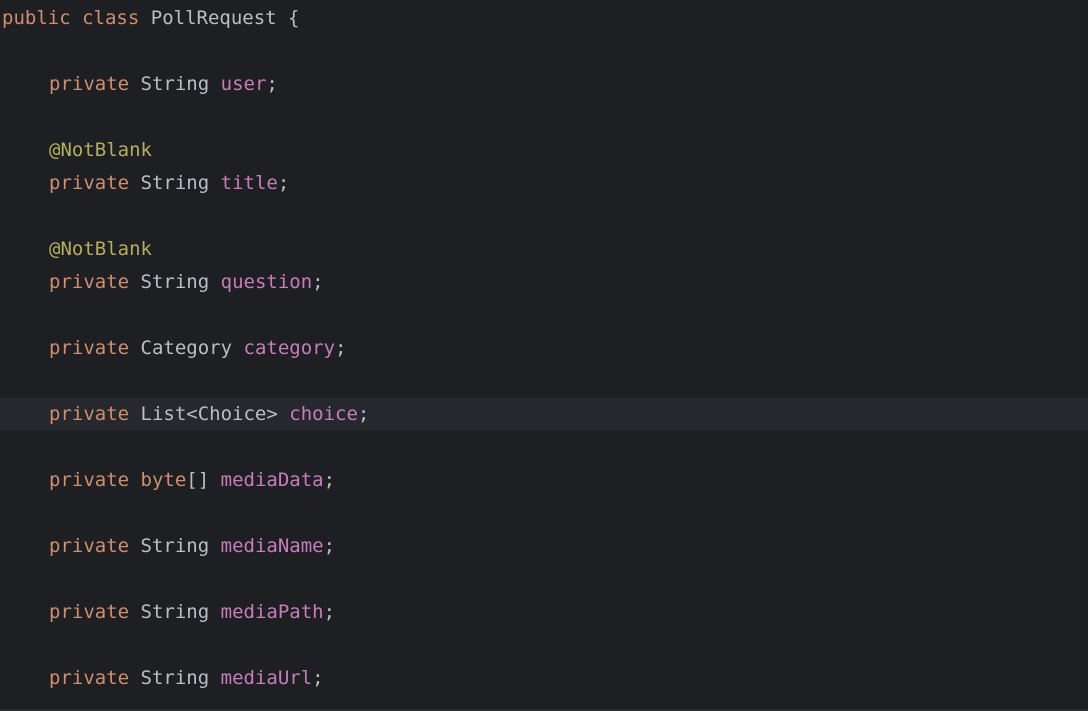  What do you see at coordinates (544, 546) in the screenshot?
I see `code-line-field-medianame: private String mediaName;` at bounding box center [544, 546].